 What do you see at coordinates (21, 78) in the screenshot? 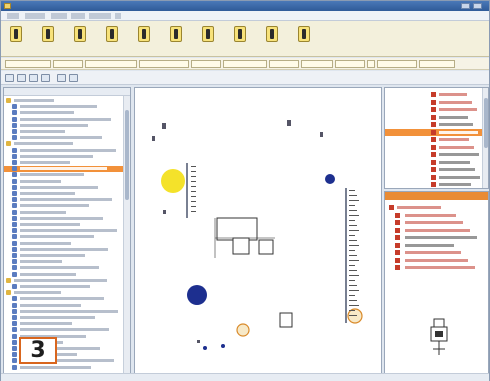
I see `open-icon` at bounding box center [21, 78].